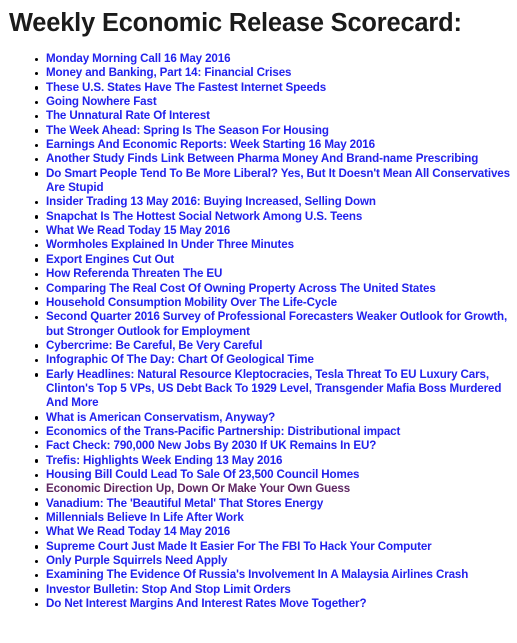  I want to click on list-item: How Referenda Threaten The EU, so click(258, 274).